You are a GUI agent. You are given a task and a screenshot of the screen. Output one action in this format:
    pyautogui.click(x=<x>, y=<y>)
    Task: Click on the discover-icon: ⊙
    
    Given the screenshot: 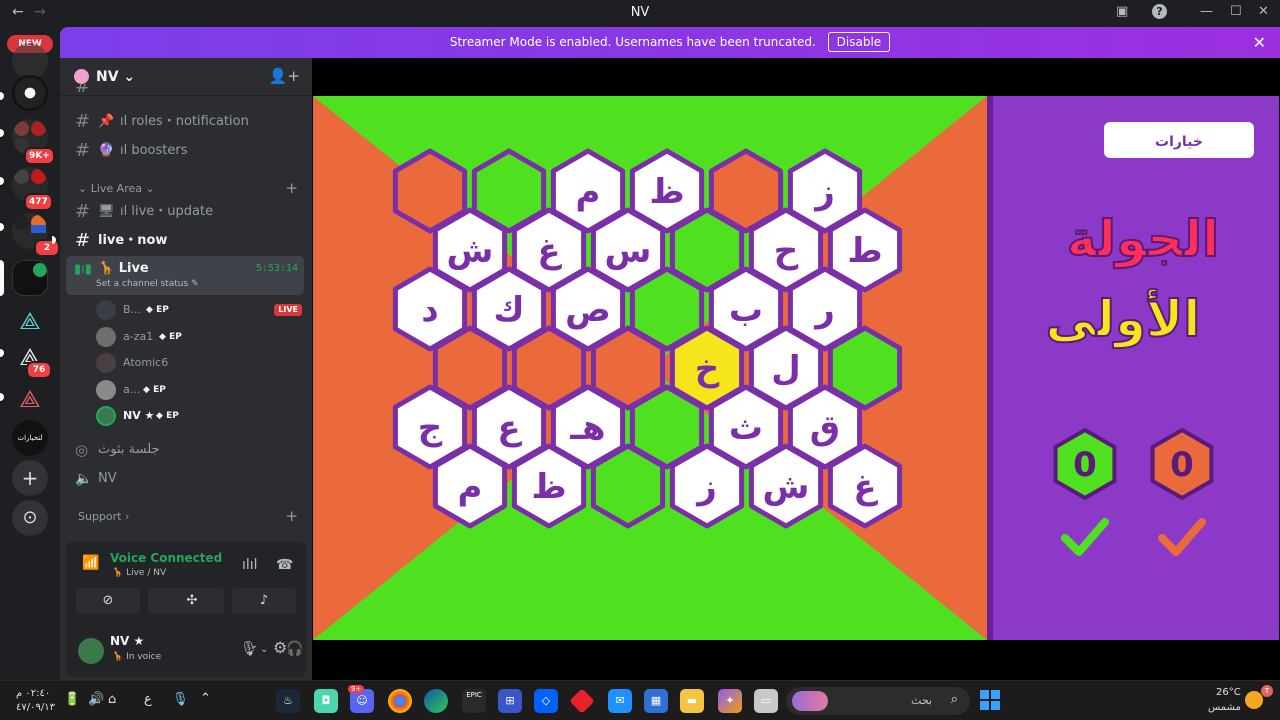 What is the action you would take?
    pyautogui.click(x=30, y=518)
    